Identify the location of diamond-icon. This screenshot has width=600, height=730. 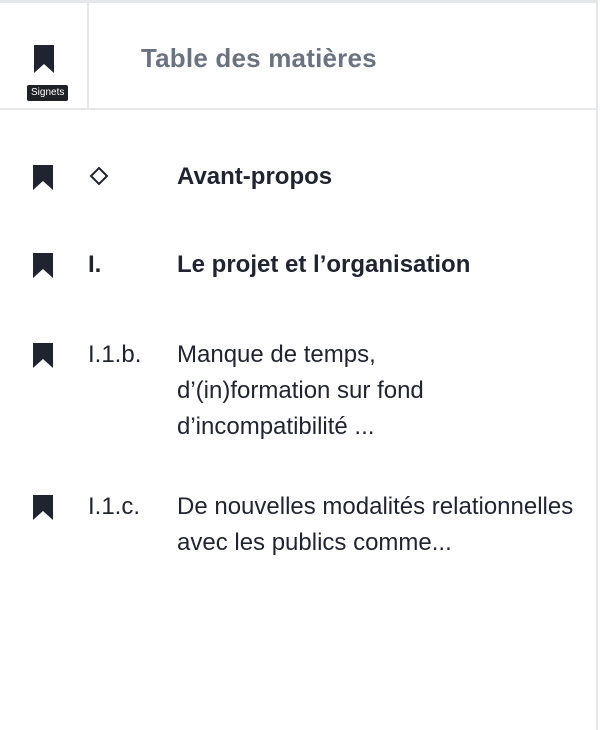
(99, 176).